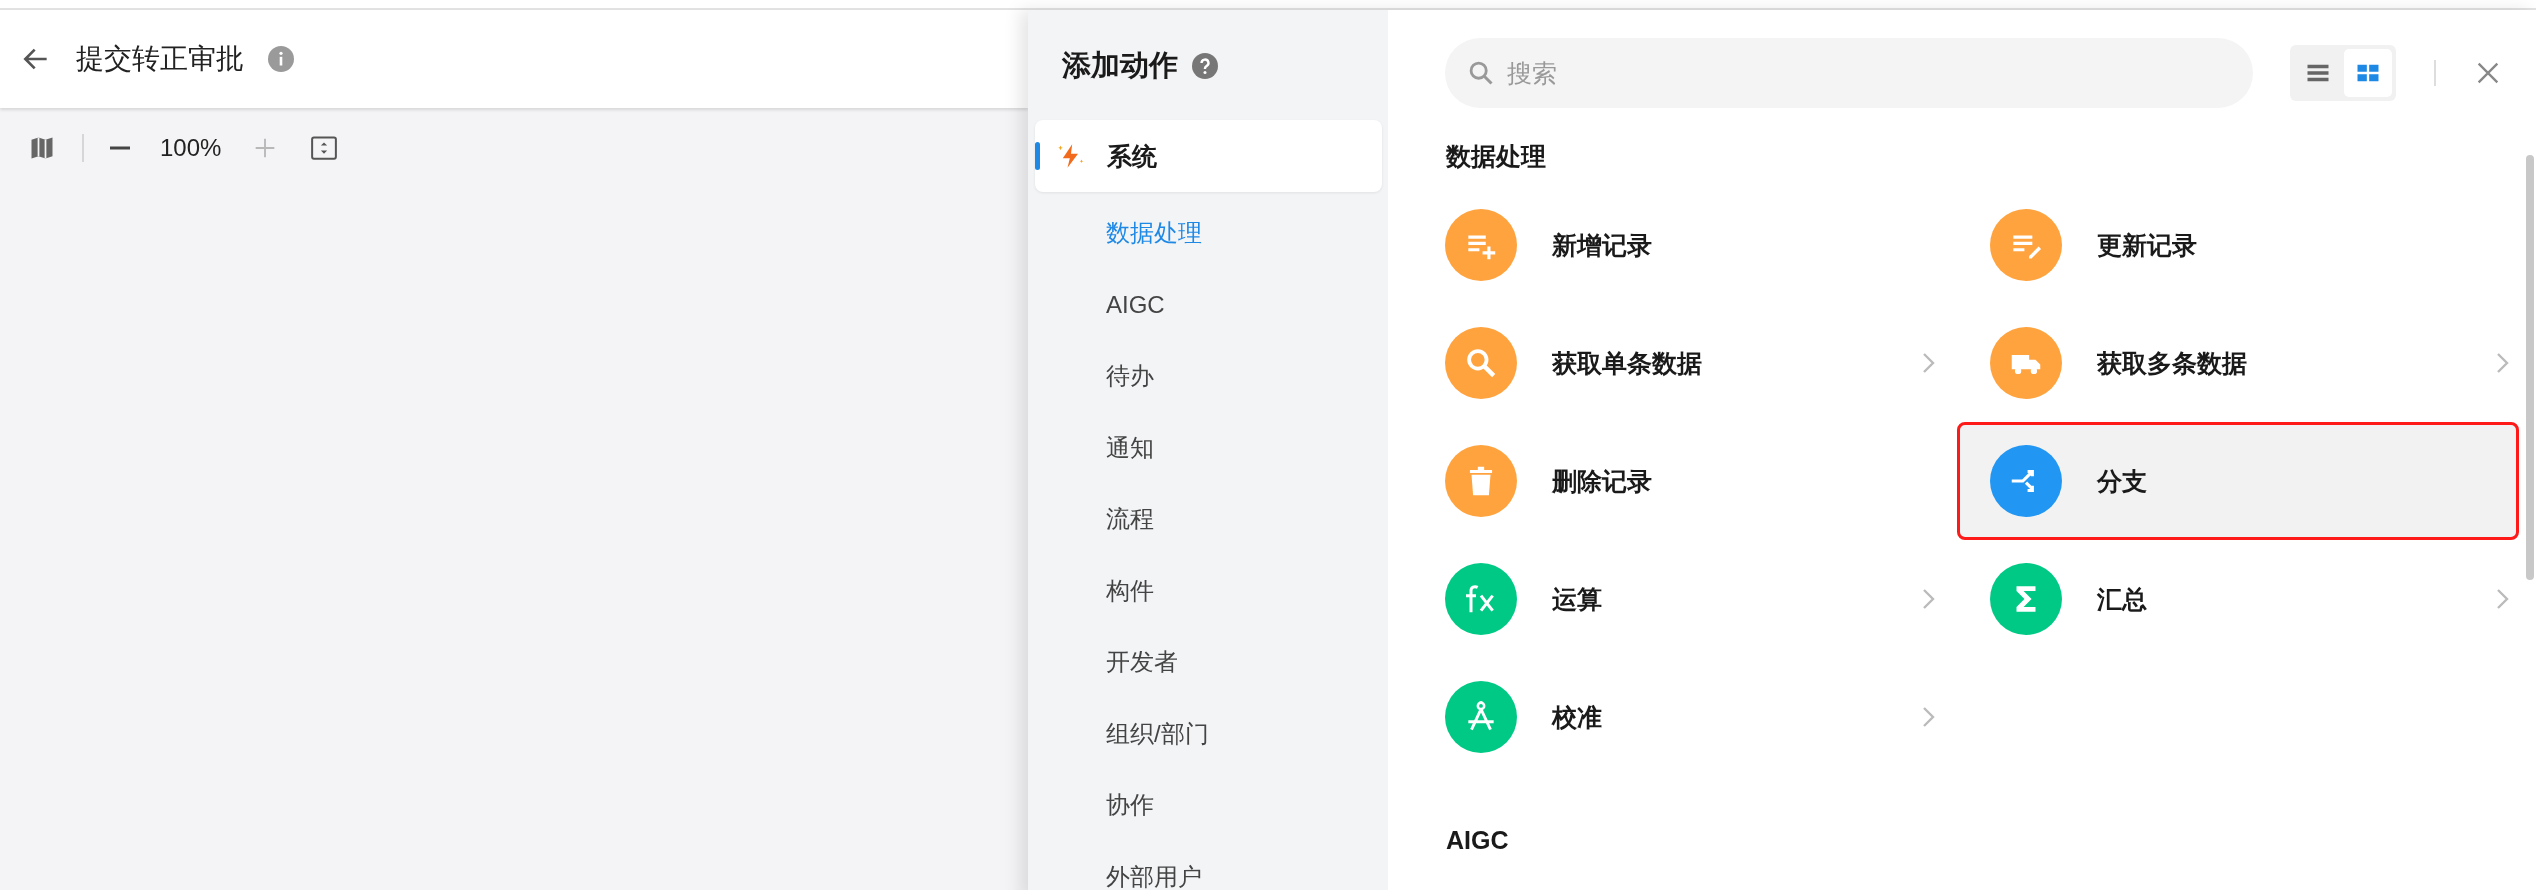 This screenshot has height=890, width=2536. I want to click on page-title: 提交转正审批, so click(160, 59).